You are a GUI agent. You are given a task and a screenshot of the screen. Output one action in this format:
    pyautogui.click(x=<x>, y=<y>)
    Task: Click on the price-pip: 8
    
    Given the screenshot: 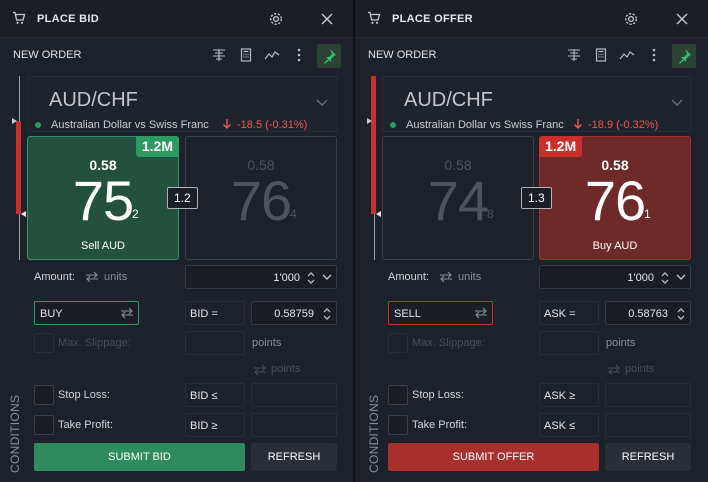 What is the action you would take?
    pyautogui.click(x=490, y=214)
    